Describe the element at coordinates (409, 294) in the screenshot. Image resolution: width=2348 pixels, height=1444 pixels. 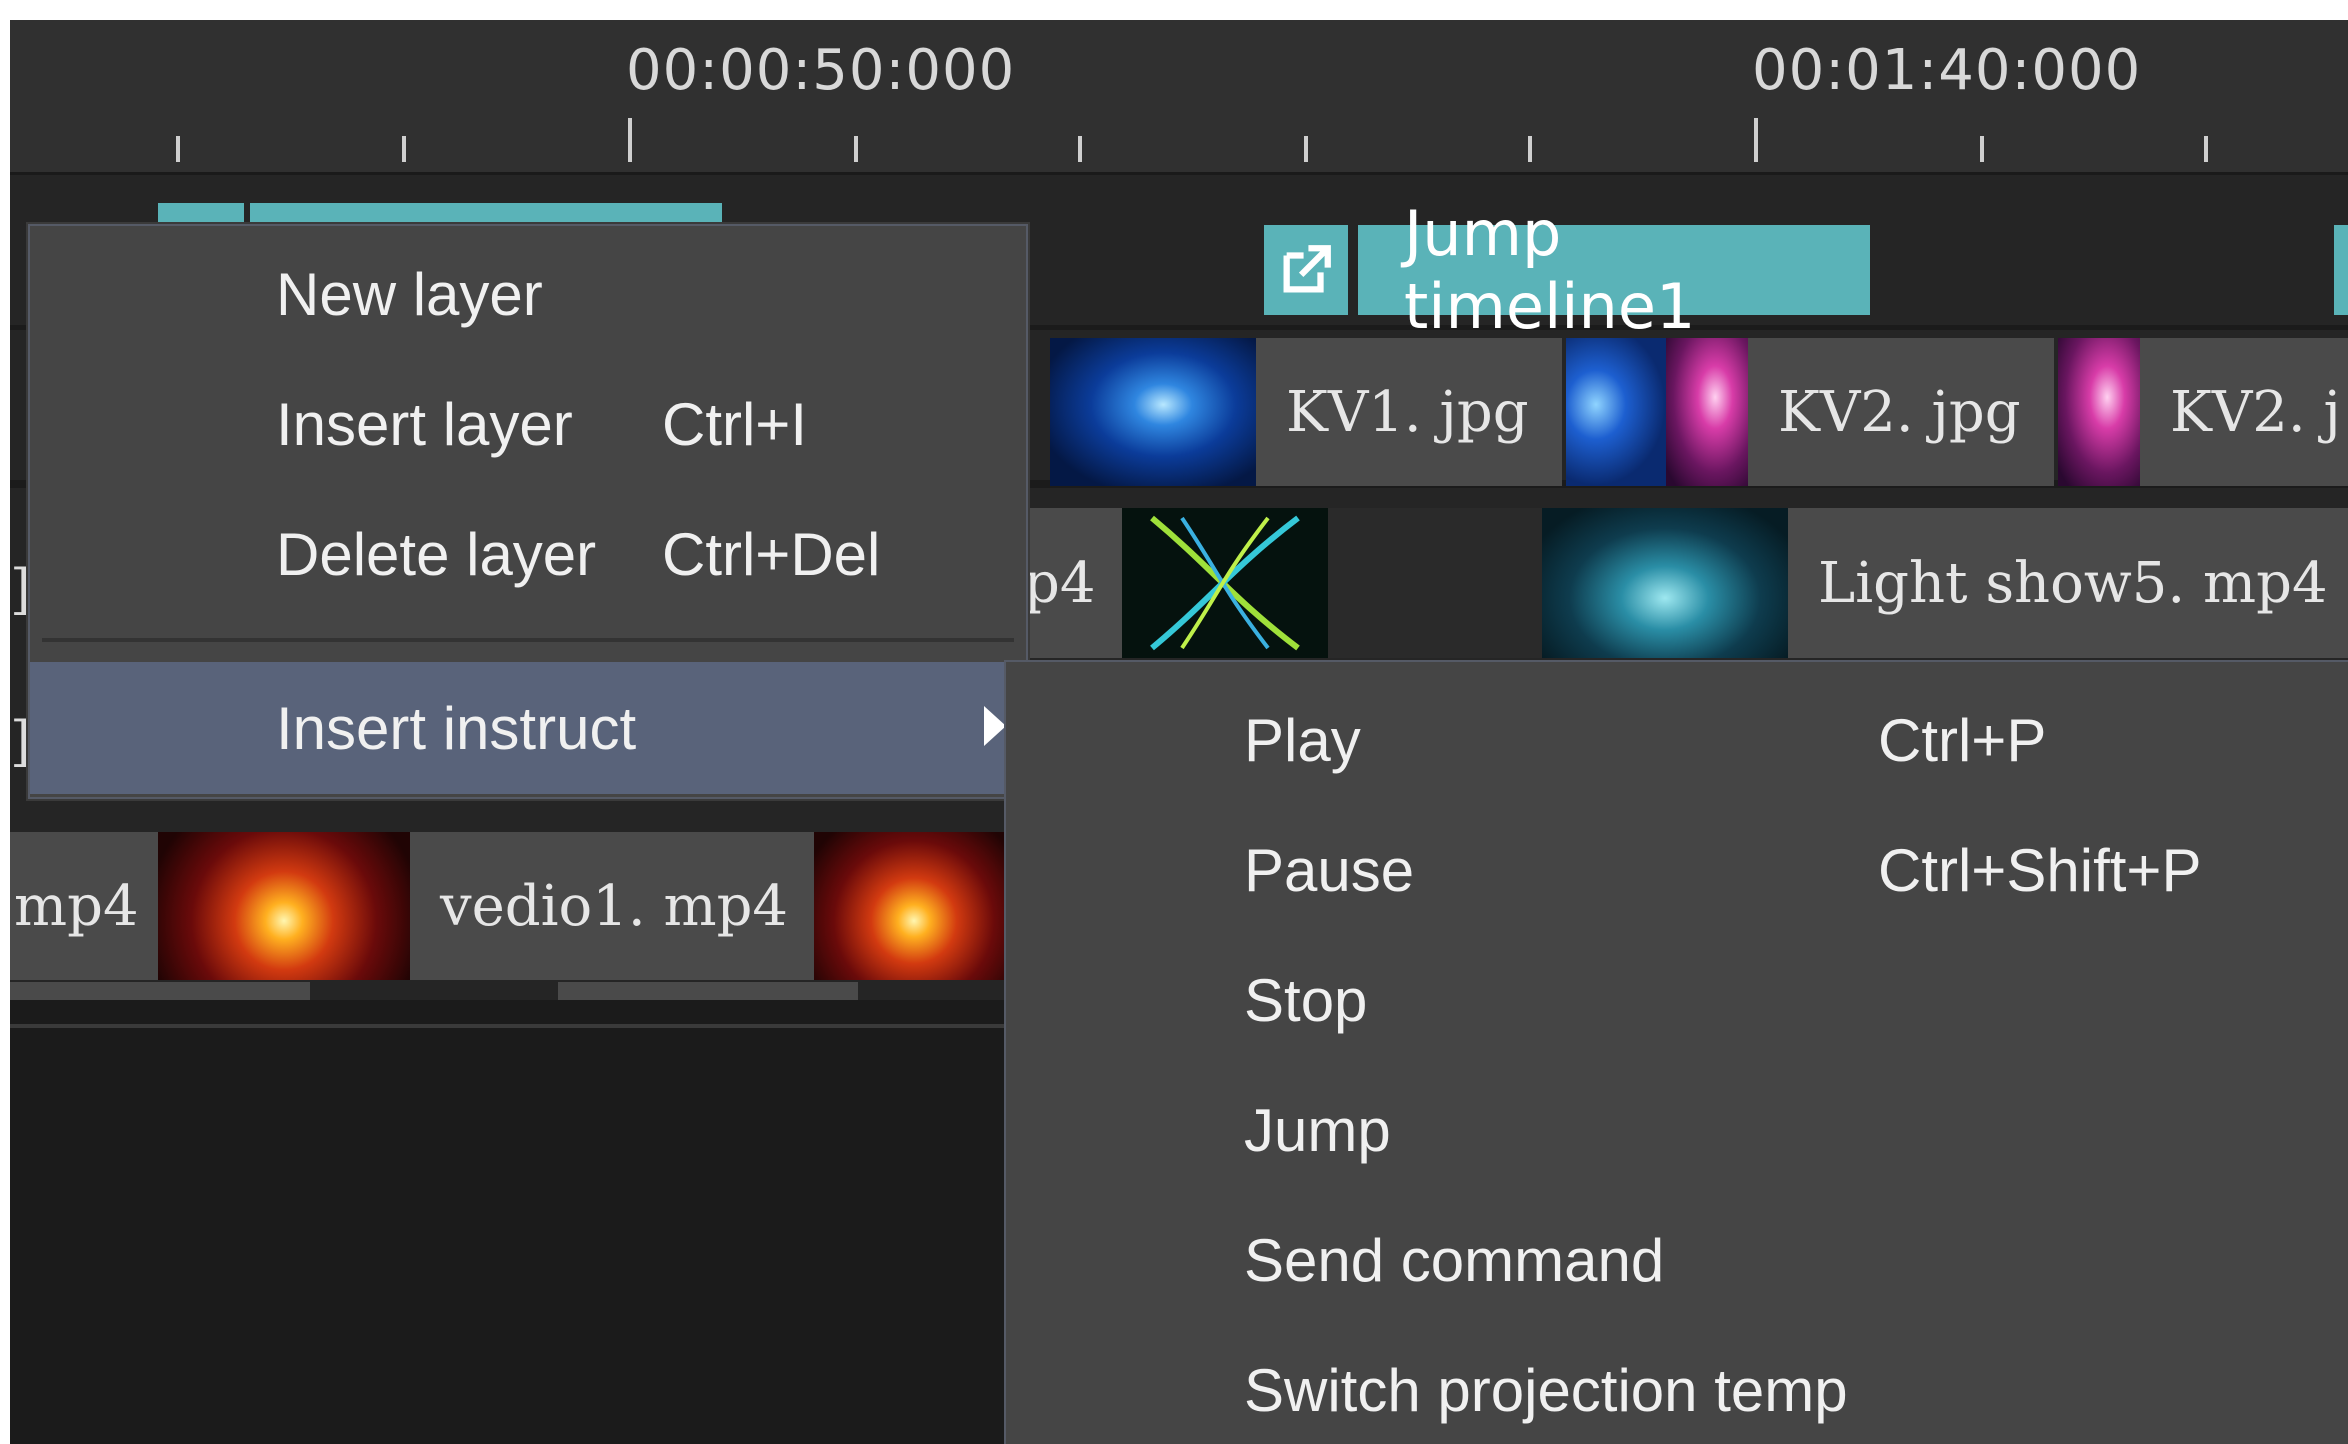
I see `menu-item-label: New layer` at that location.